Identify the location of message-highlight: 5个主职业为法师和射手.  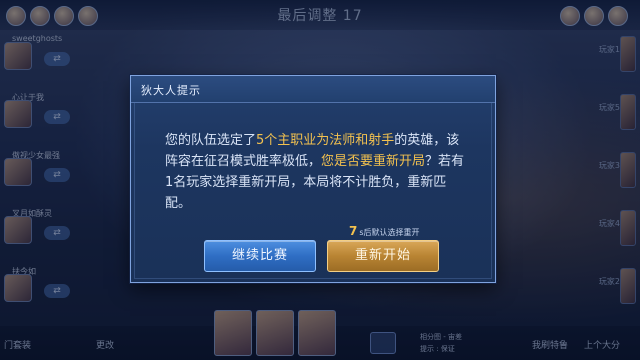
(325, 140).